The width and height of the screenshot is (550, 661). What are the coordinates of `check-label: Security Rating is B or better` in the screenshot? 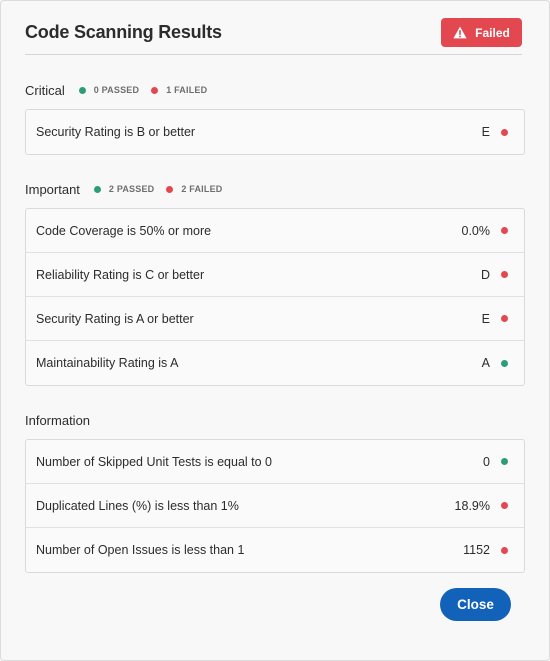 It's located at (116, 132).